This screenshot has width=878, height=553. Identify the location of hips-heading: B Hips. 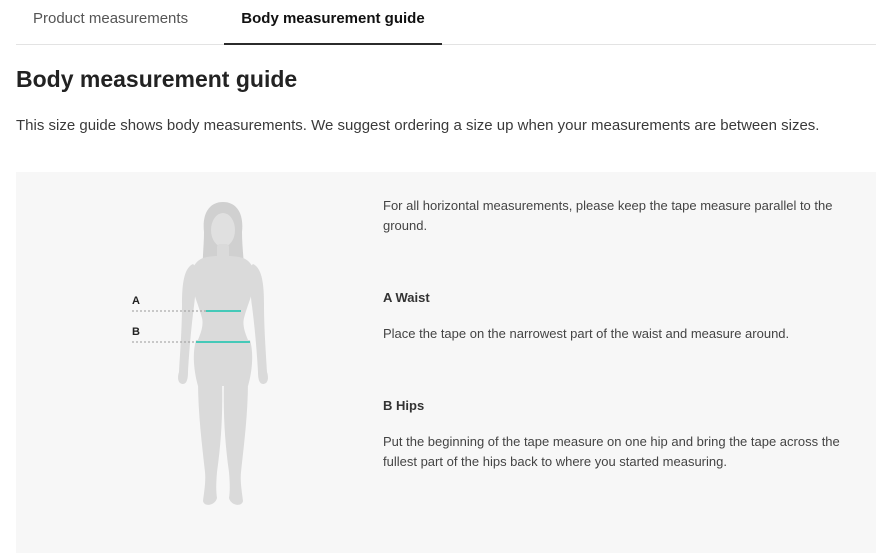
(404, 405).